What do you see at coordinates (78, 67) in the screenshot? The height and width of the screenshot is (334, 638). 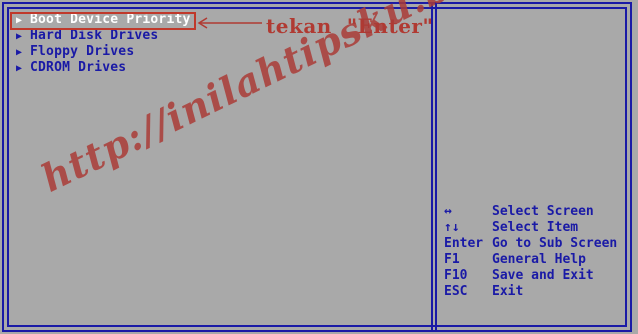 I see `menu-item-label: CDROM Drives` at bounding box center [78, 67].